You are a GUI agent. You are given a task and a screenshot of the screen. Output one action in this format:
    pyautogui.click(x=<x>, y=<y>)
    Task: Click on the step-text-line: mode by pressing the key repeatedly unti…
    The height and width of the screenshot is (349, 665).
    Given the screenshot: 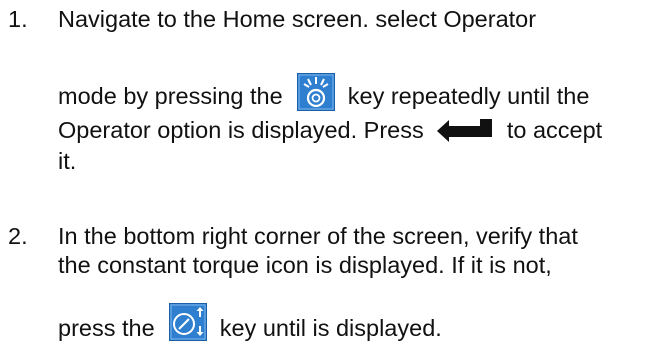 What is the action you would take?
    pyautogui.click(x=323, y=94)
    